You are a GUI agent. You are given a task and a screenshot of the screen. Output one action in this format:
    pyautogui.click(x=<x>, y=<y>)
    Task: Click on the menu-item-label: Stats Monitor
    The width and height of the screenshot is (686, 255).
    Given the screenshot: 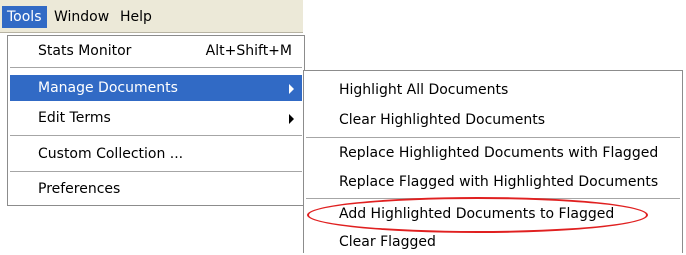 What is the action you would take?
    pyautogui.click(x=85, y=51)
    